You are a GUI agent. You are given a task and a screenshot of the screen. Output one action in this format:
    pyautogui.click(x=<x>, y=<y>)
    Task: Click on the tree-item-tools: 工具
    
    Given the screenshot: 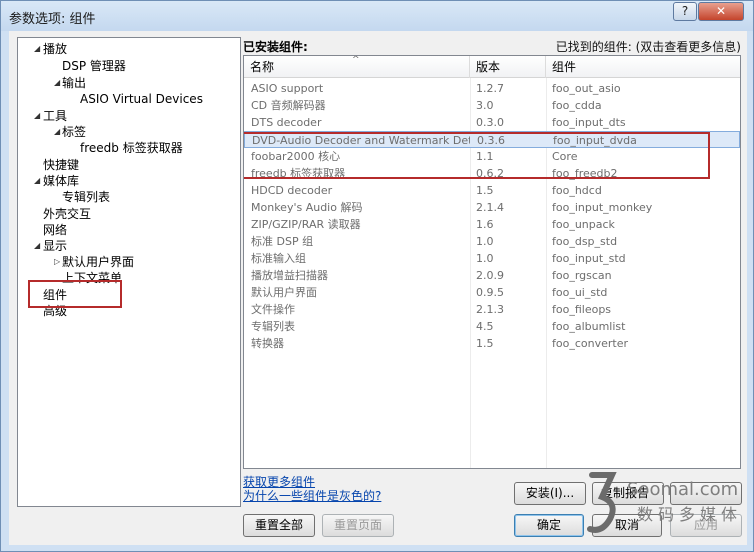 What is the action you would take?
    pyautogui.click(x=55, y=116)
    